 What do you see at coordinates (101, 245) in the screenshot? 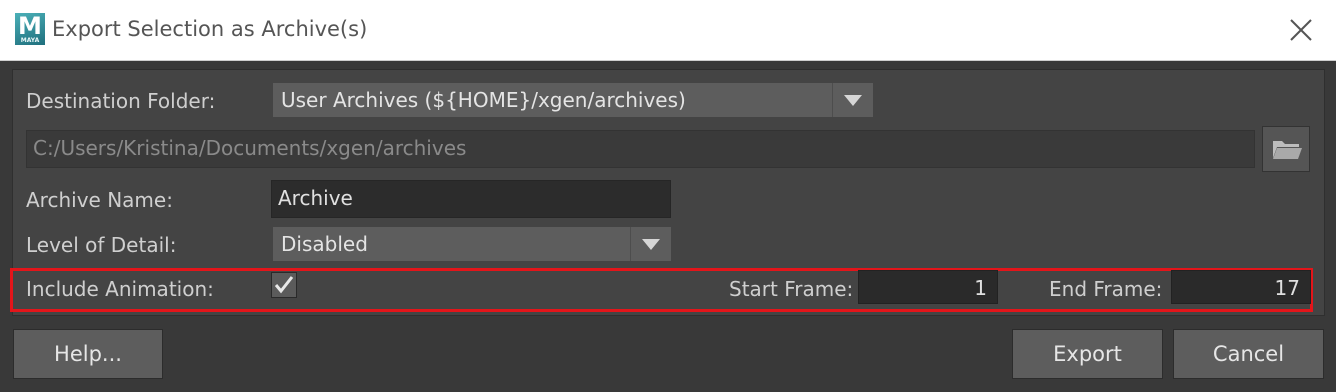
I see `level-of-detail-label: Level of Detail:` at bounding box center [101, 245].